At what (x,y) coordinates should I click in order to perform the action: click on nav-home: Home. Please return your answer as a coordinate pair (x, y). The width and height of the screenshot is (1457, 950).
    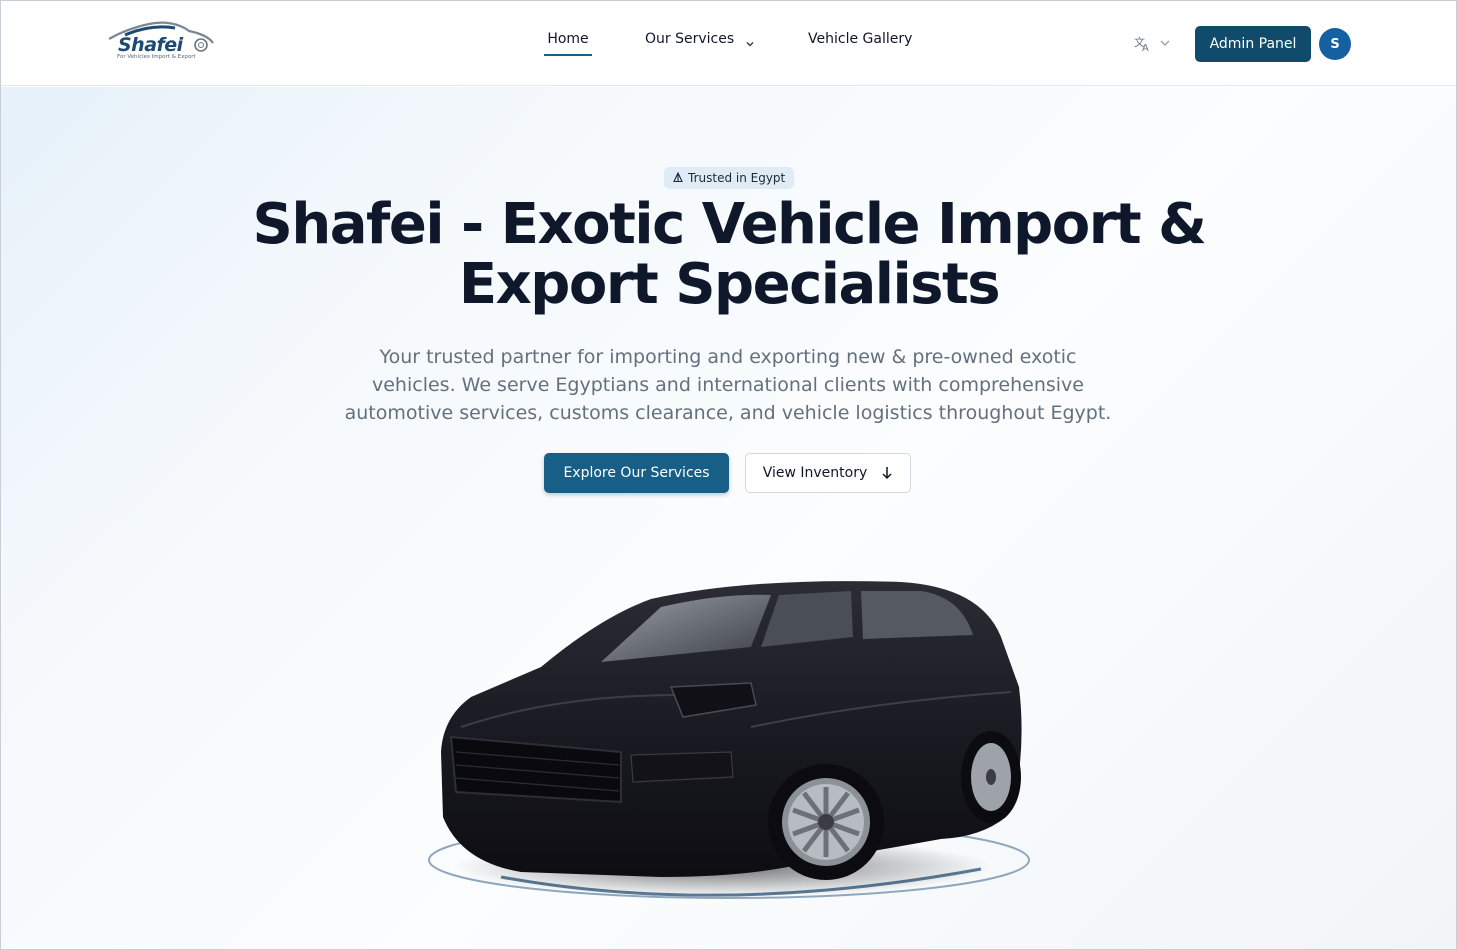
    Looking at the image, I should click on (568, 43).